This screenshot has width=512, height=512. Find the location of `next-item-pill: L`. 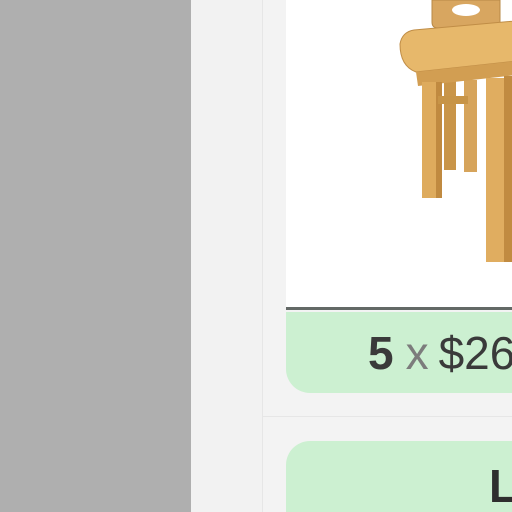

next-item-pill: L is located at coordinates (399, 476).